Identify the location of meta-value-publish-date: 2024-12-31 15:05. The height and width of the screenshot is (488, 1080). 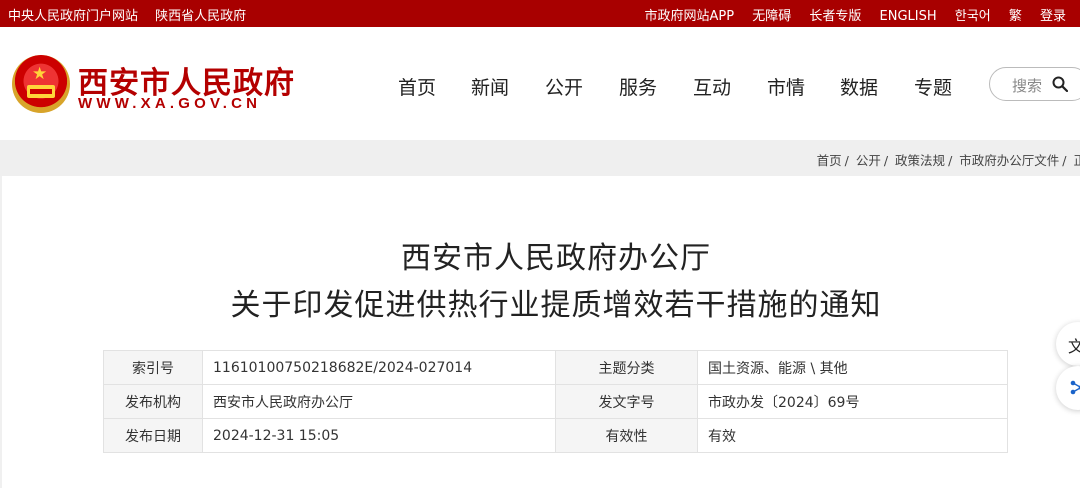
(379, 435).